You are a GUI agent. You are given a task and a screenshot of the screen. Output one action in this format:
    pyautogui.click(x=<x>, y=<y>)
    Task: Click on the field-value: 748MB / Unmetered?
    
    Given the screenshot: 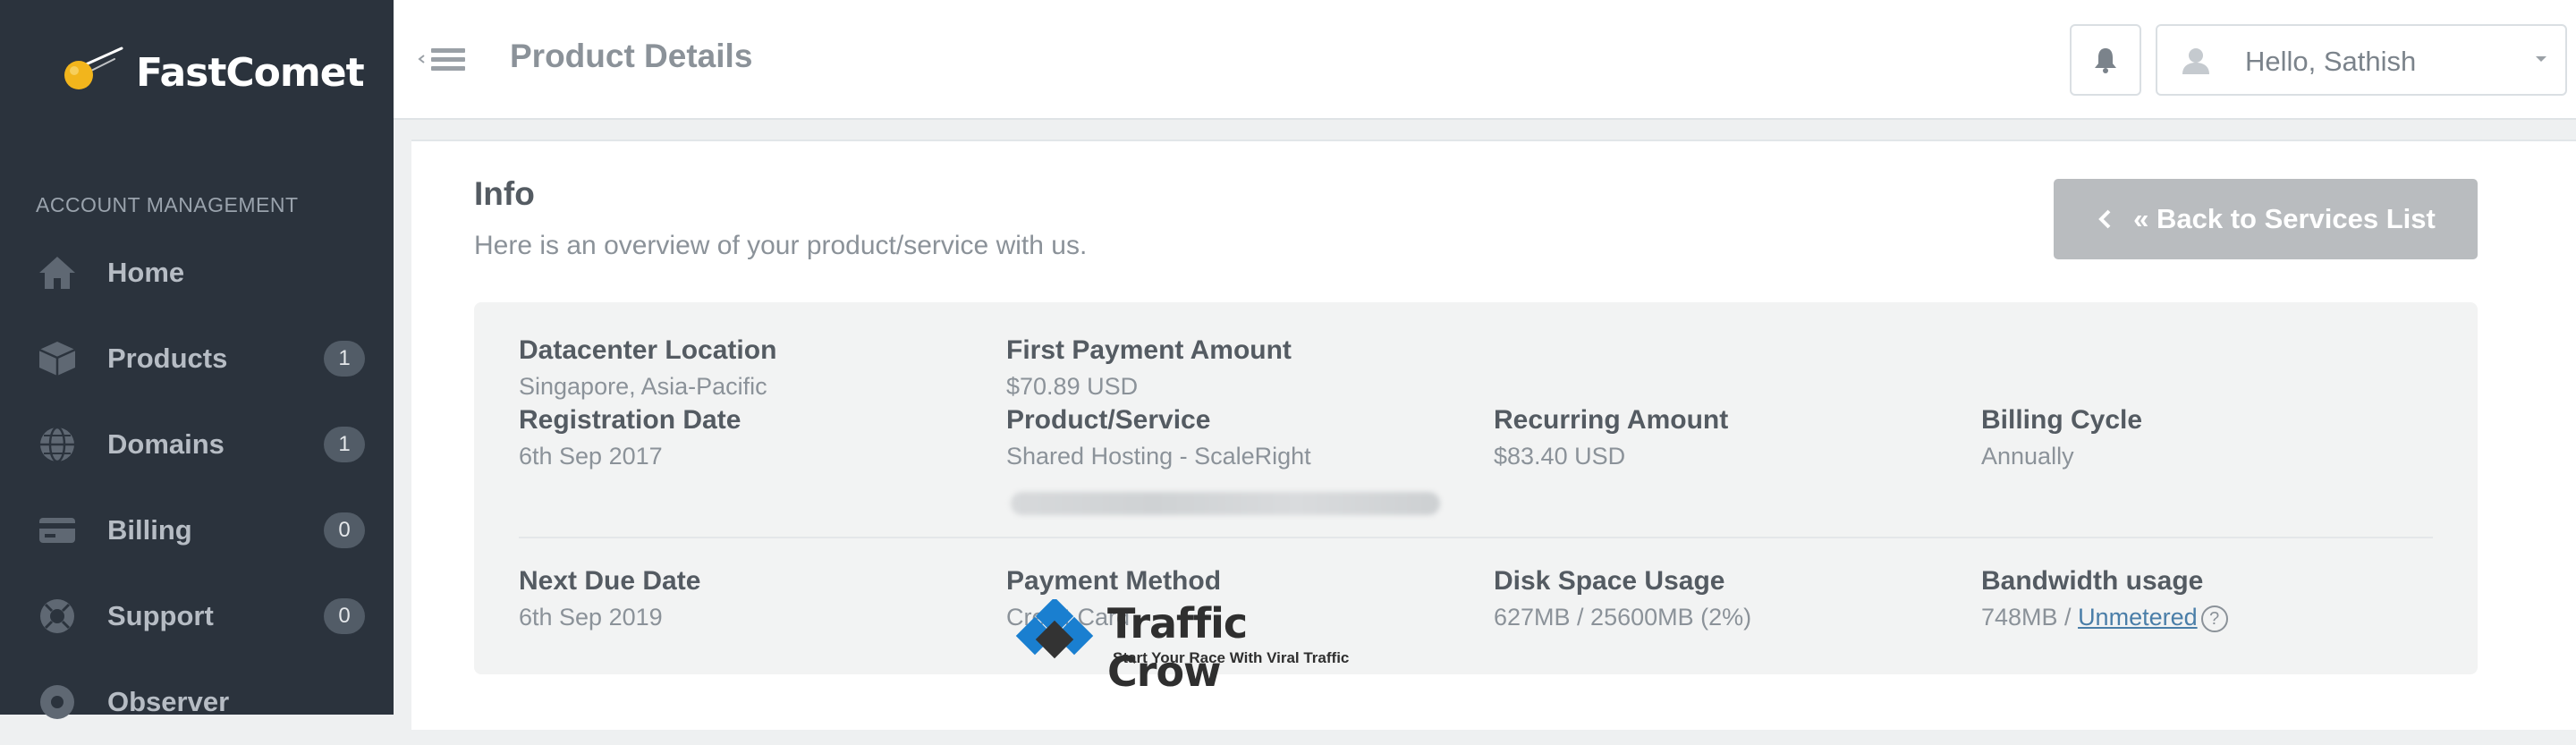 What is the action you would take?
    pyautogui.click(x=2213, y=618)
    